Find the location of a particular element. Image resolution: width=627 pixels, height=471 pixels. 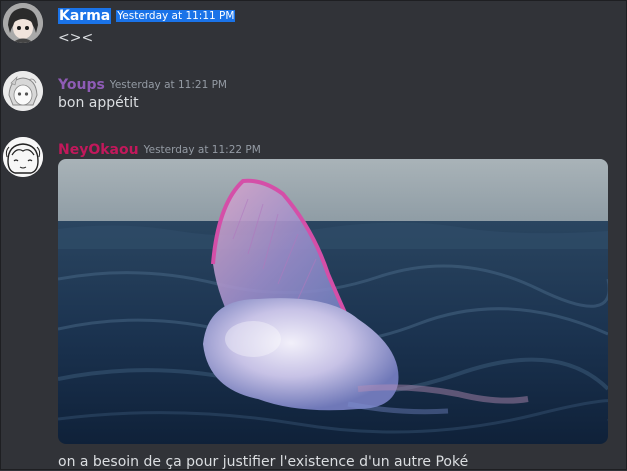

avatar-karma is located at coordinates (23, 23).